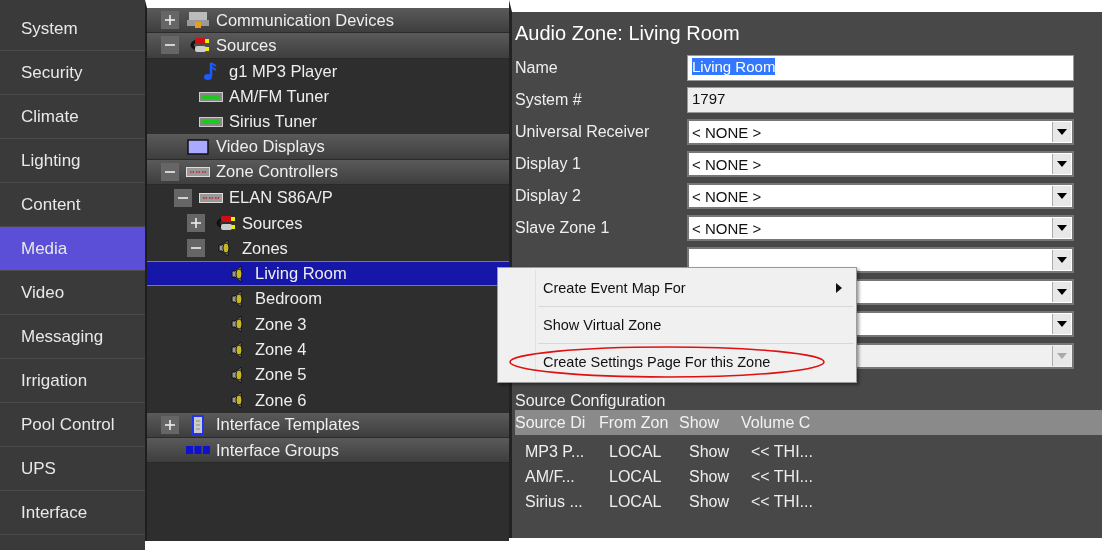  I want to click on tree-item: Interface Templates, so click(328, 425).